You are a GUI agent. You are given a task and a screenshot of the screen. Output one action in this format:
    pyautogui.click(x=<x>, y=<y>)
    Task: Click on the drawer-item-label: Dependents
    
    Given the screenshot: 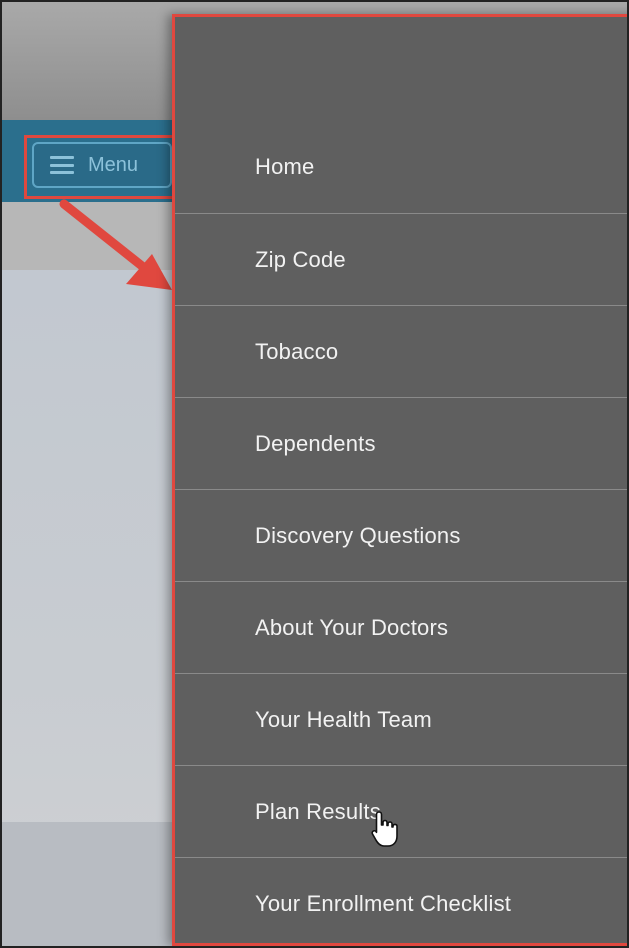 What is the action you would take?
    pyautogui.click(x=315, y=443)
    